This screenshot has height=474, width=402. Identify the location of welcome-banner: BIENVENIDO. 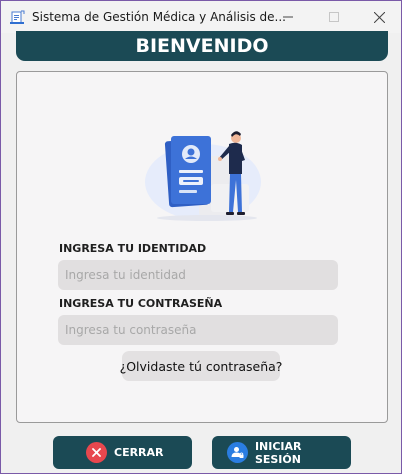
(202, 46).